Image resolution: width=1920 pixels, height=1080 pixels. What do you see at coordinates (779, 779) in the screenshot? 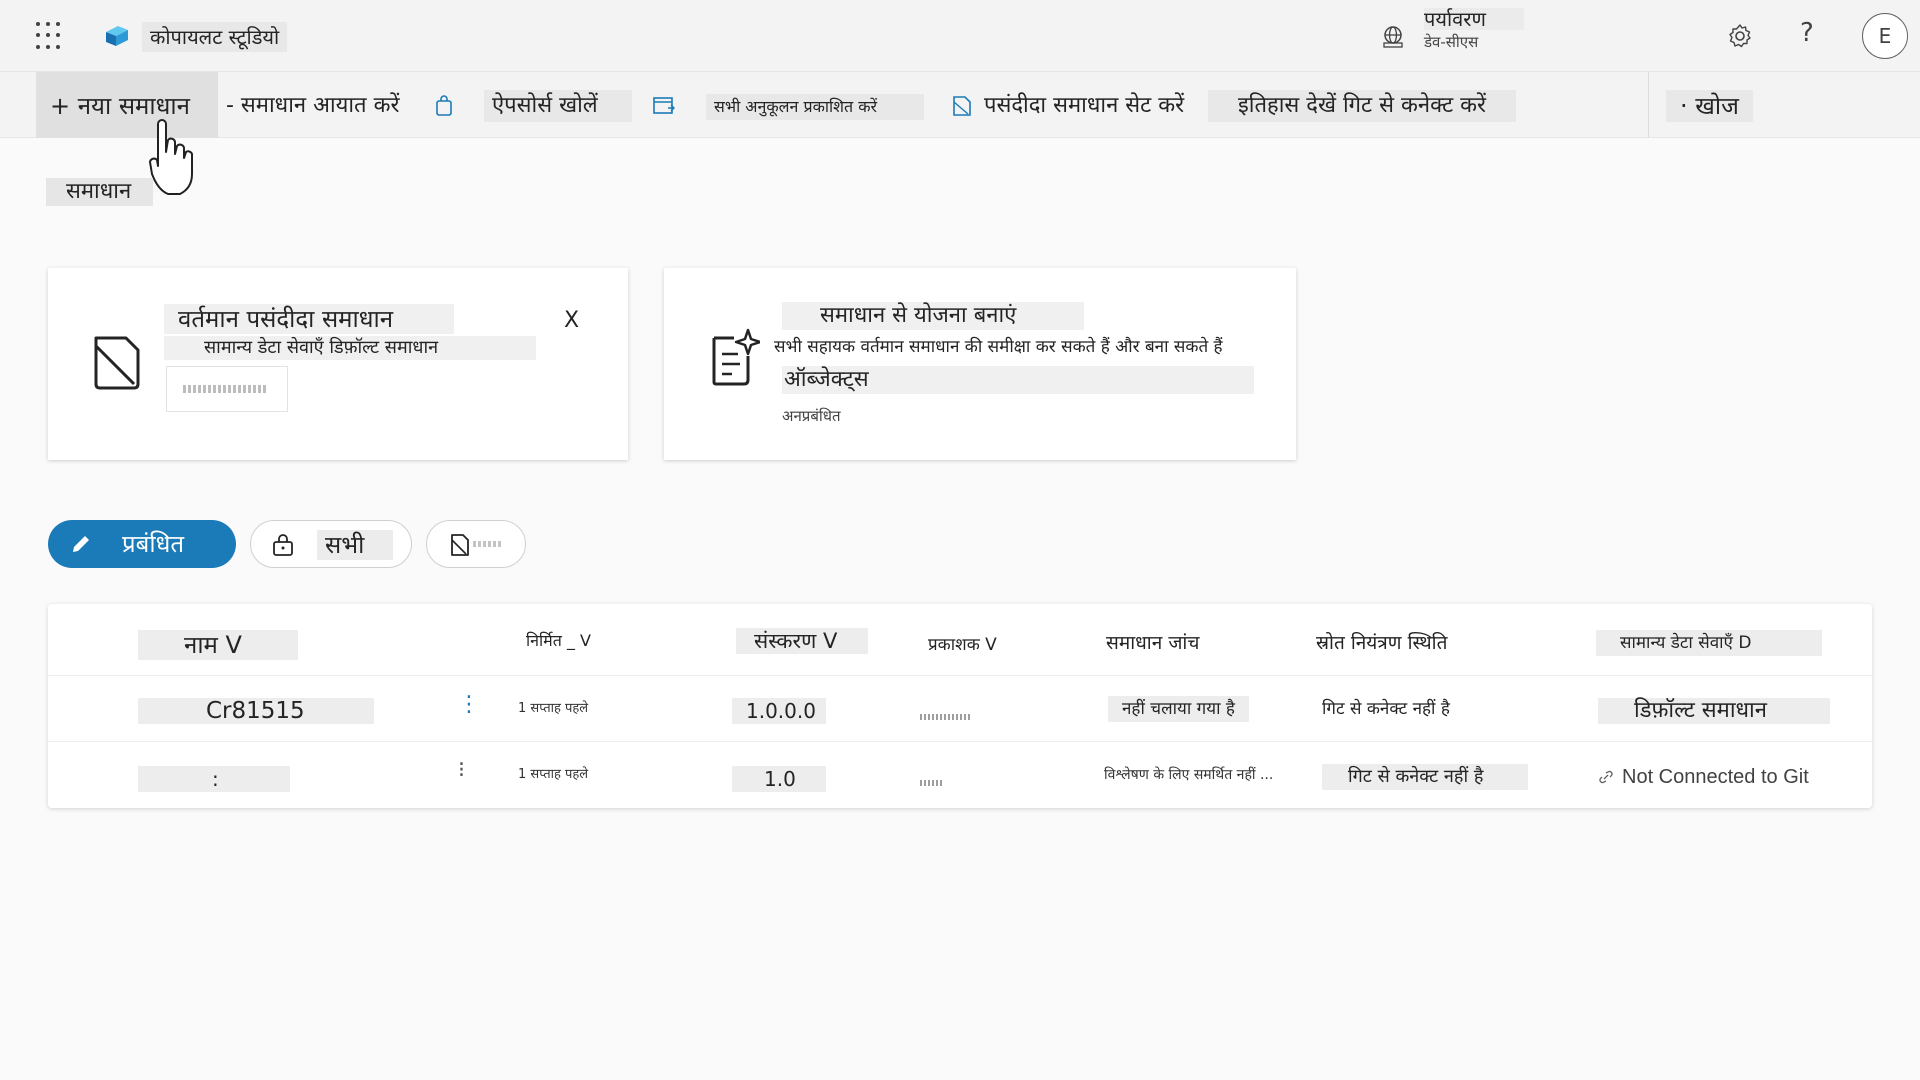
I see `solution-version: 1.0` at bounding box center [779, 779].